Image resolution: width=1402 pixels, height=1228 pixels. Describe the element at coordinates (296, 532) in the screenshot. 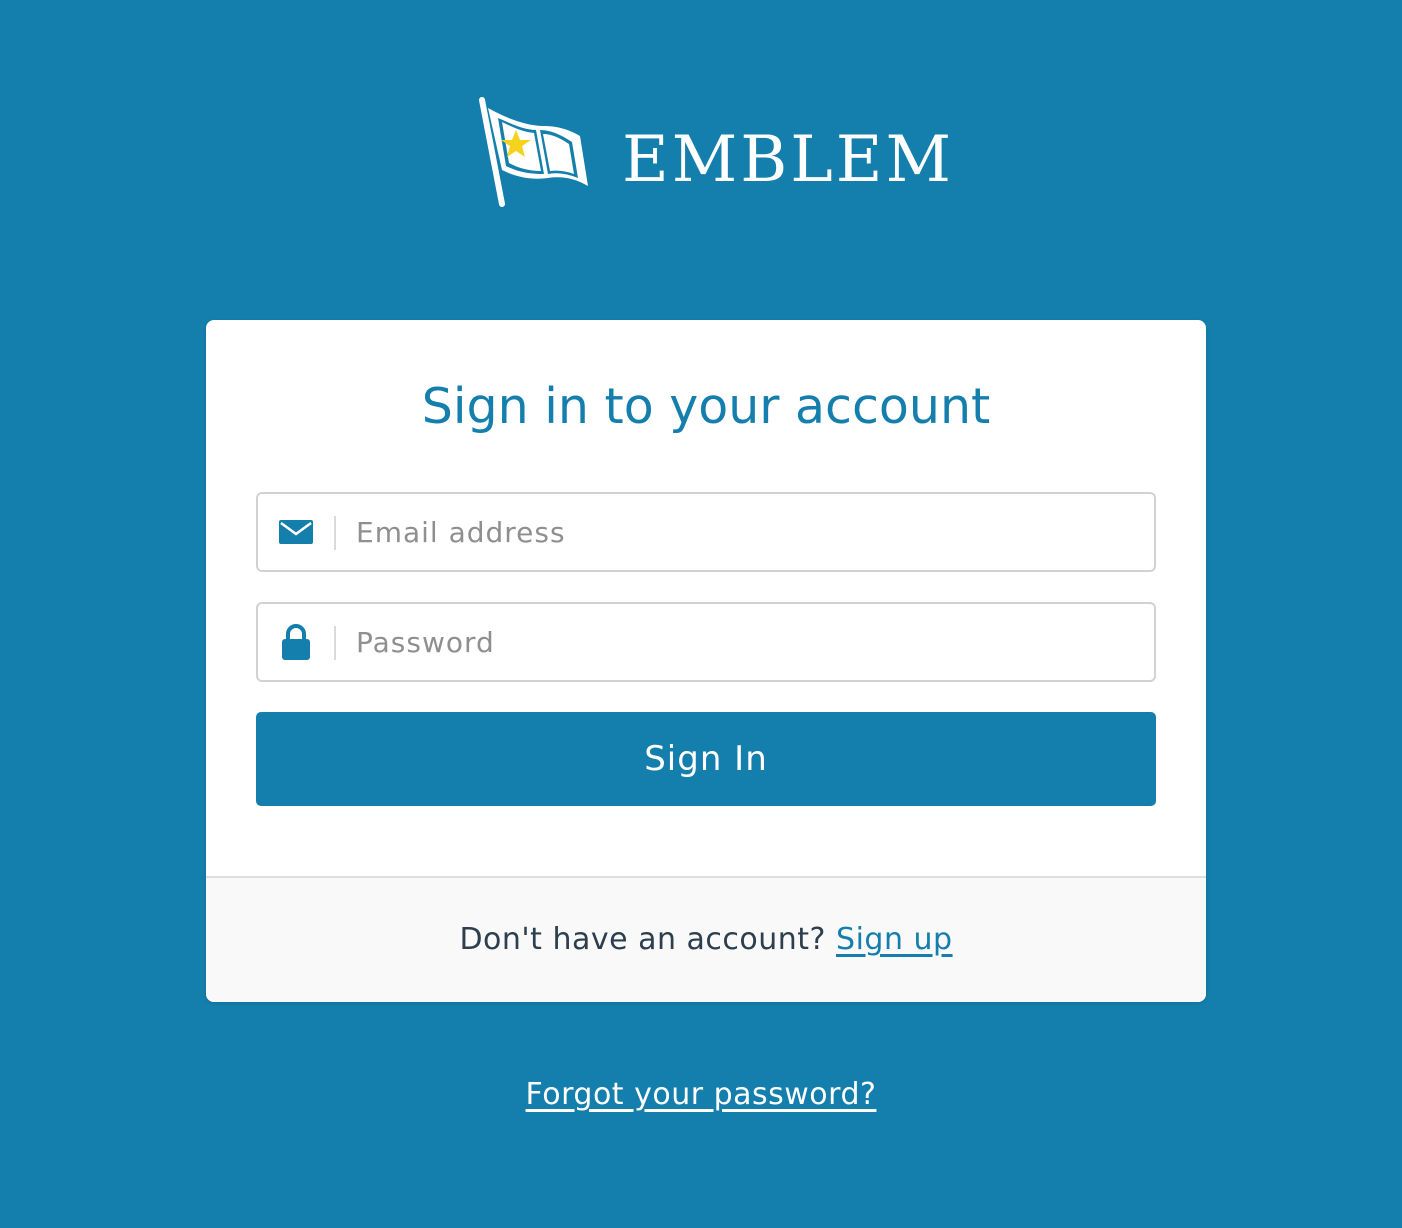

I see `envelope-icon` at that location.